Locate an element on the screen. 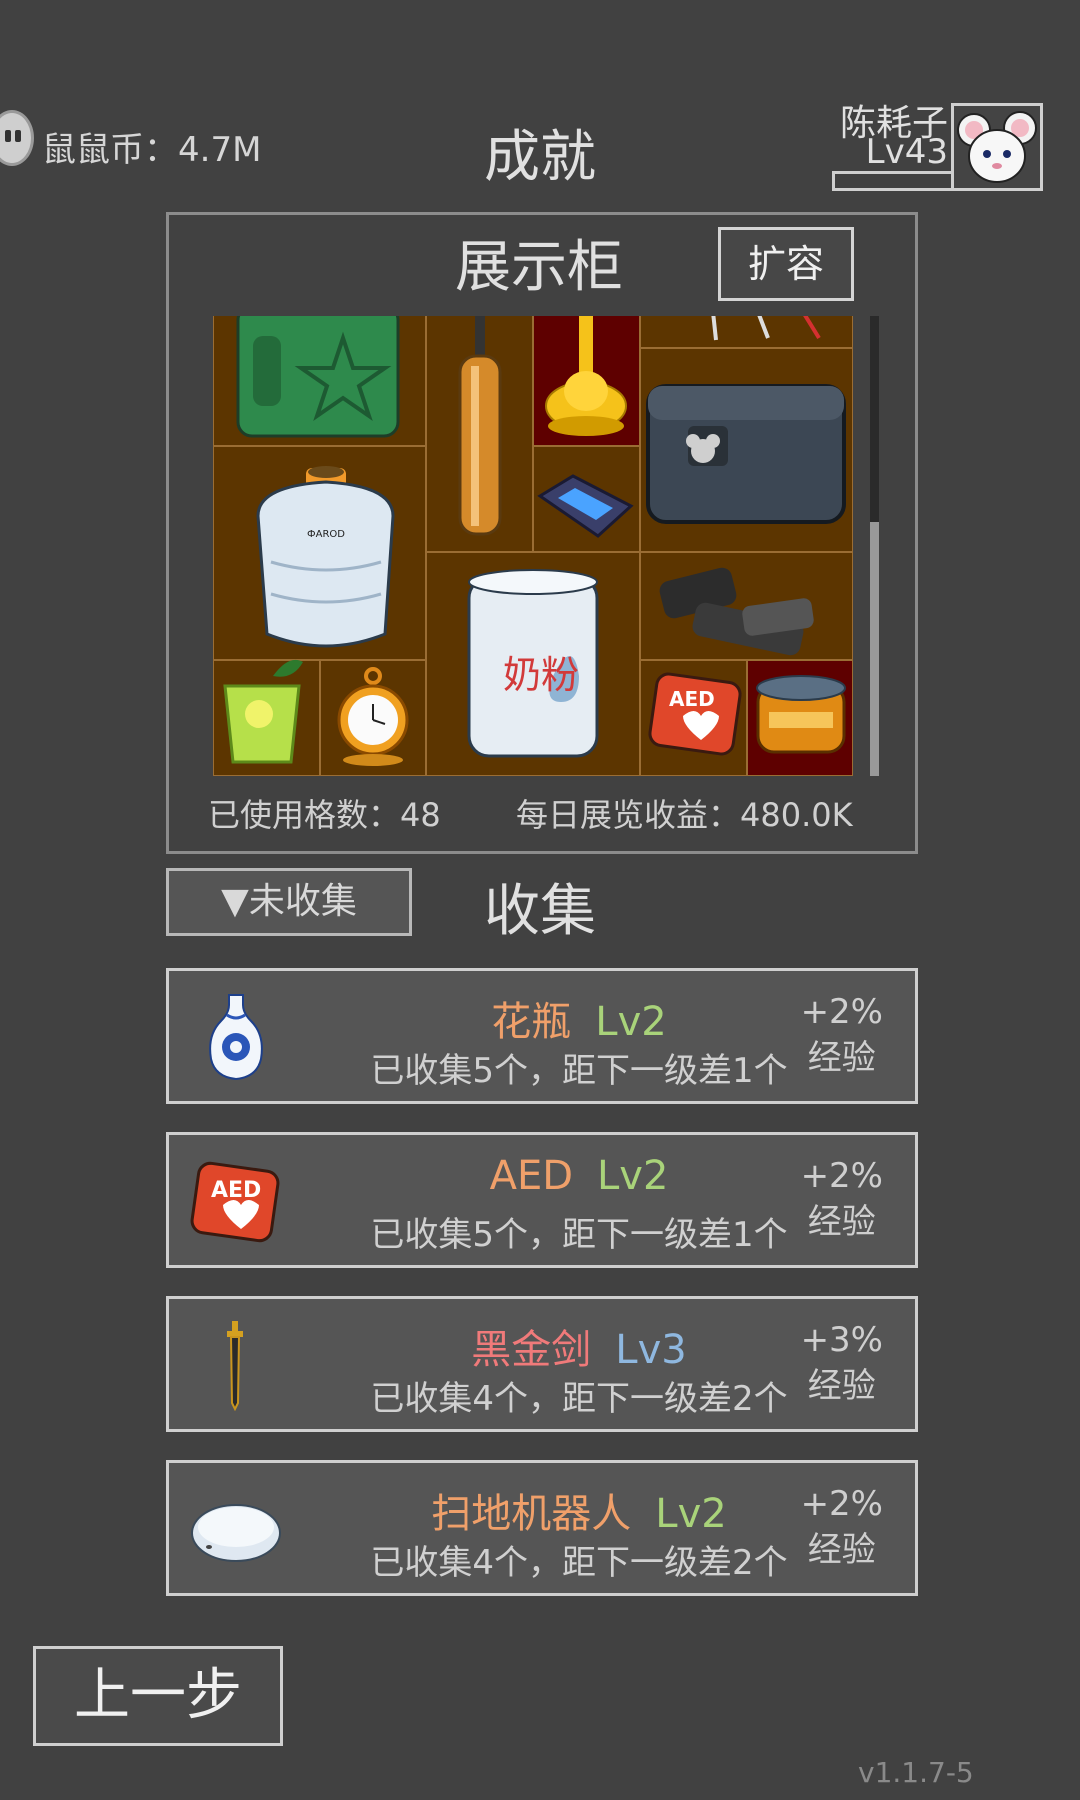  card-title: 扫地机器人 Lv2 is located at coordinates (579, 1510).